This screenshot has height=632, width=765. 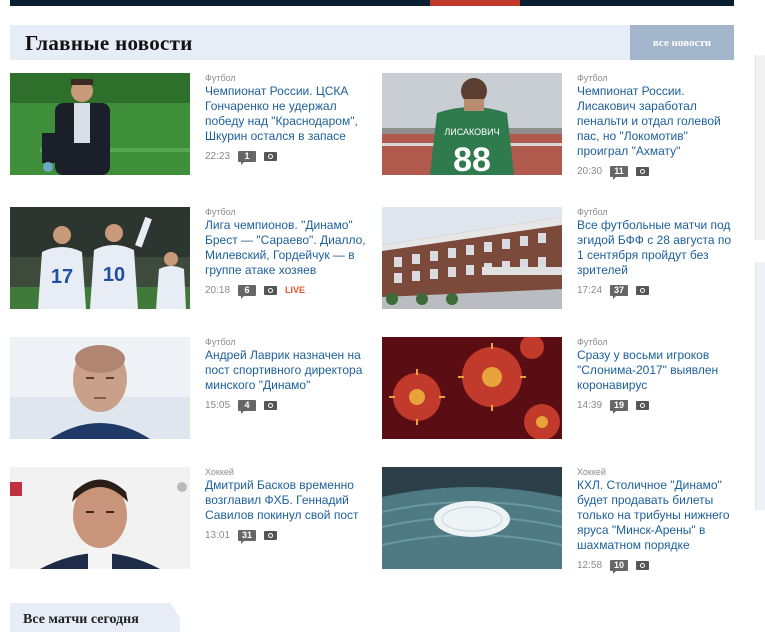 I want to click on svg-text: 88, so click(x=472, y=158).